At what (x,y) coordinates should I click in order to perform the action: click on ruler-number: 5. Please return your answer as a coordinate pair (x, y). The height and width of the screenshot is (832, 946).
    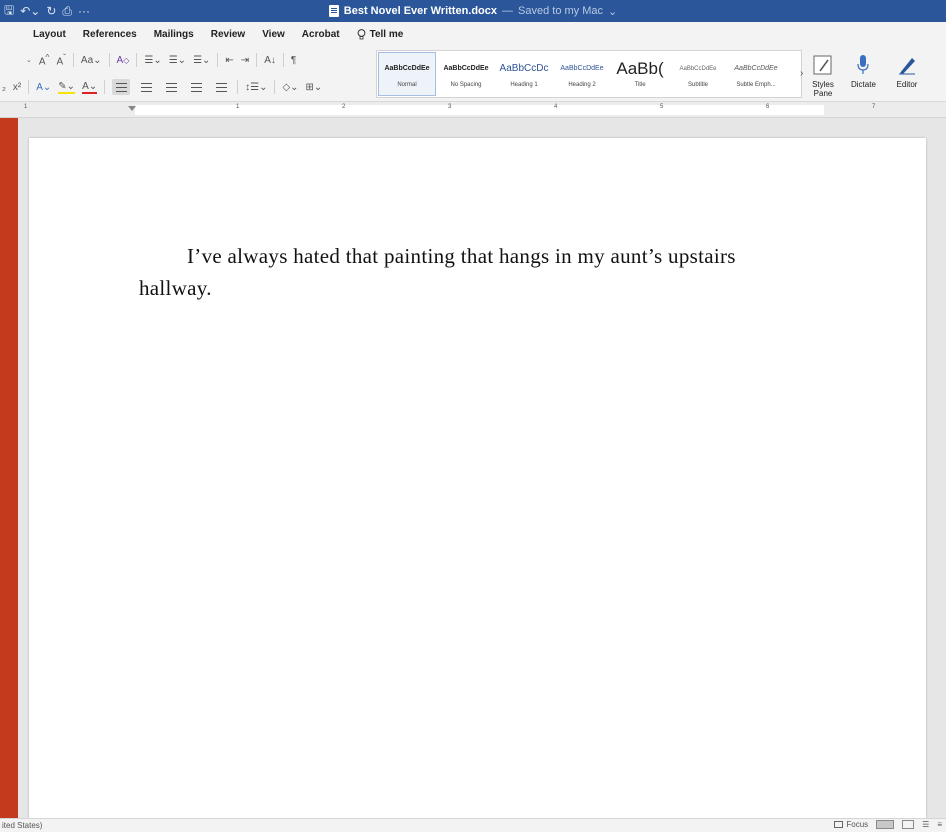
    Looking at the image, I should click on (662, 107).